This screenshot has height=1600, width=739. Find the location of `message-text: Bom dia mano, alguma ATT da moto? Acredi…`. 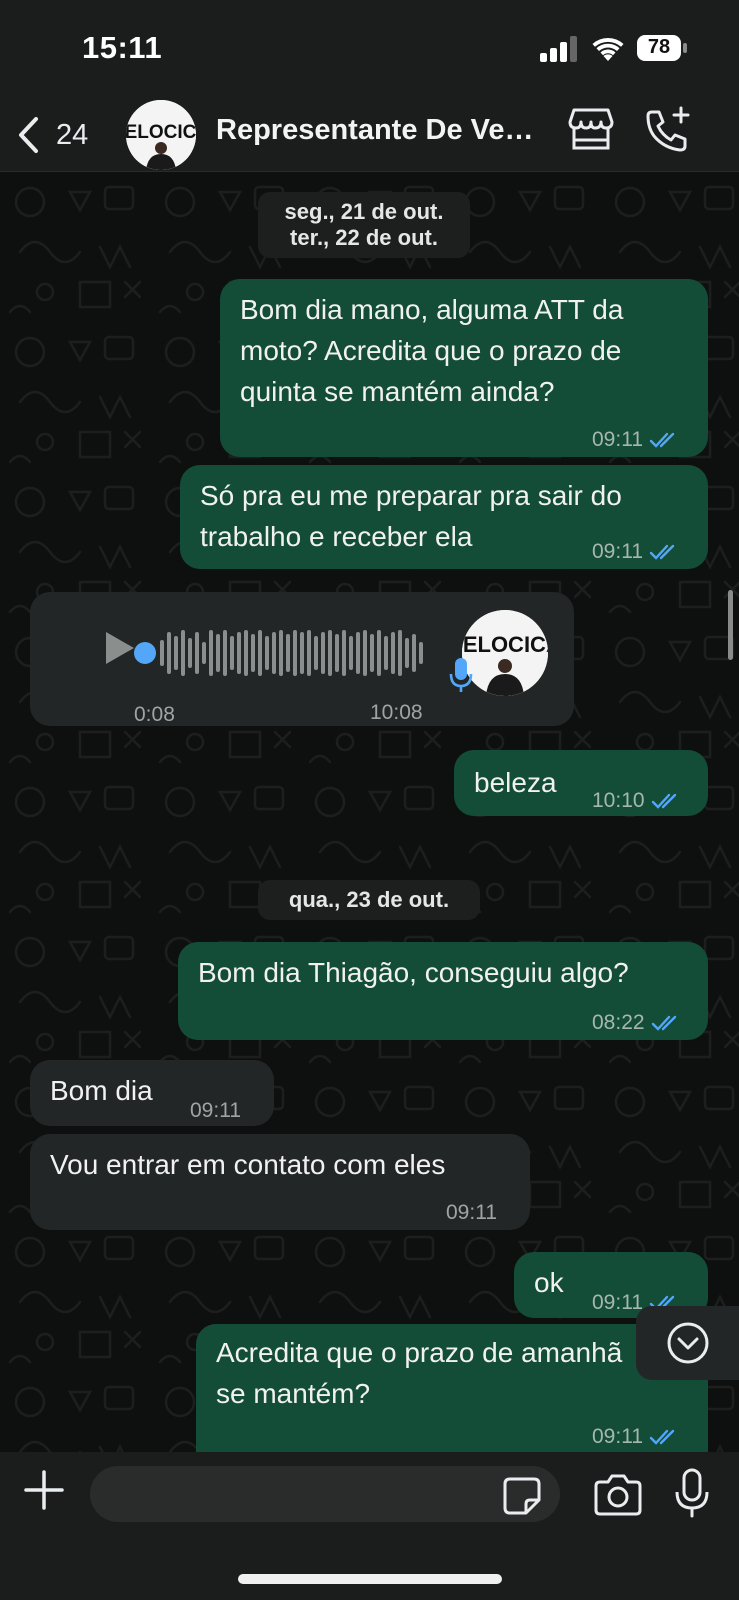

message-text: Bom dia mano, alguma ATT da moto? Acredi… is located at coordinates (431, 350).